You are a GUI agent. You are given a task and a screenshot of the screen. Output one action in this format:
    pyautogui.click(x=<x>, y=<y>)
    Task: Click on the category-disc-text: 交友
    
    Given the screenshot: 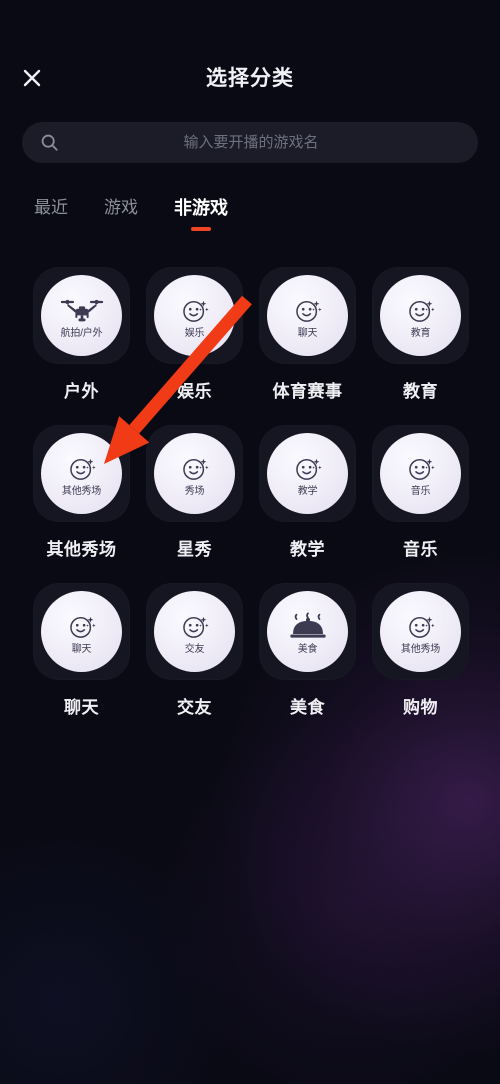 What is the action you would take?
    pyautogui.click(x=194, y=649)
    